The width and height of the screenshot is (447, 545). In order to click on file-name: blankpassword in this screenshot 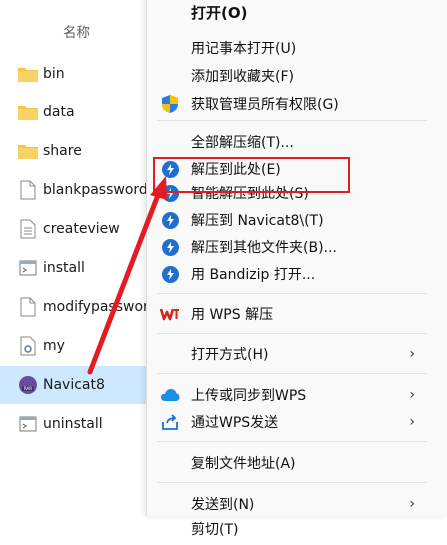, I will do `click(95, 190)`.